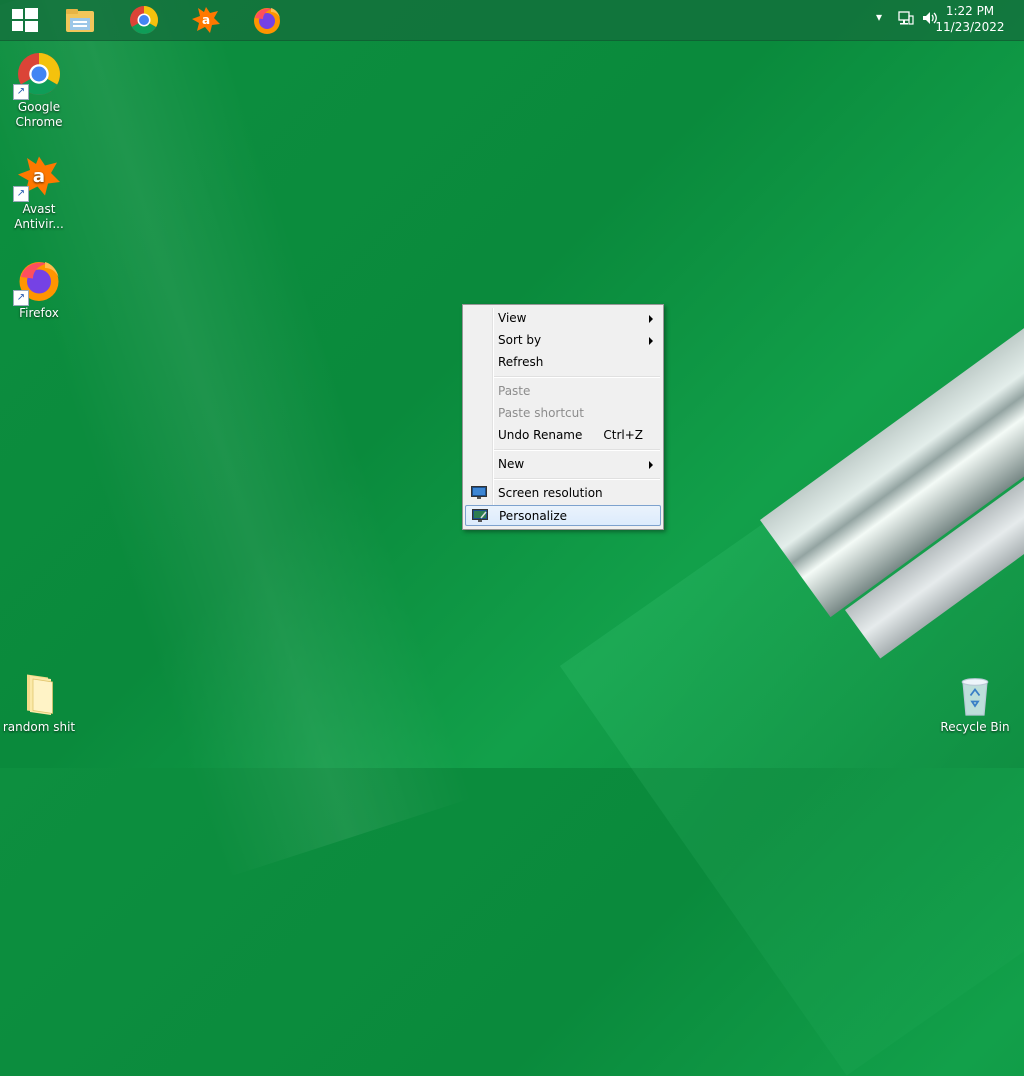  Describe the element at coordinates (563, 362) in the screenshot. I see `menu-item-refresh: Refresh` at that location.